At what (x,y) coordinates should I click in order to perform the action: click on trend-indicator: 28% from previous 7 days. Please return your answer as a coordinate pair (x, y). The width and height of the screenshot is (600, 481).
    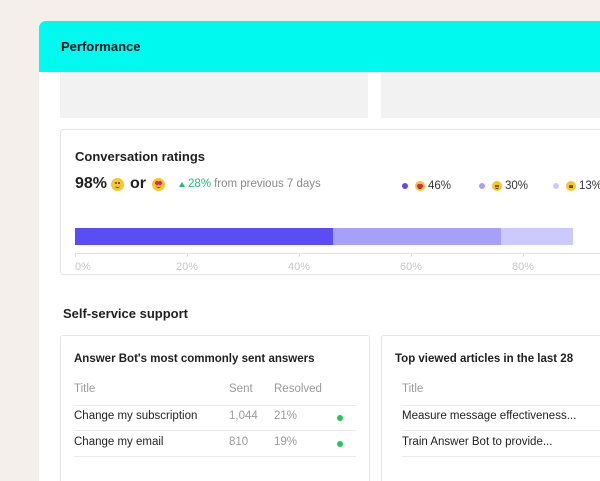
    Looking at the image, I should click on (250, 184).